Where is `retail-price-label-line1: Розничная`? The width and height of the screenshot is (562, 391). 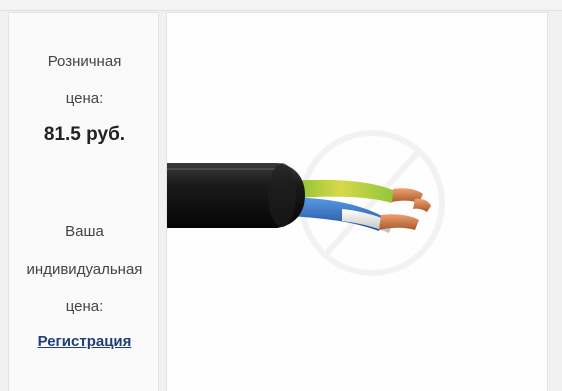 retail-price-label-line1: Розничная is located at coordinates (84, 61).